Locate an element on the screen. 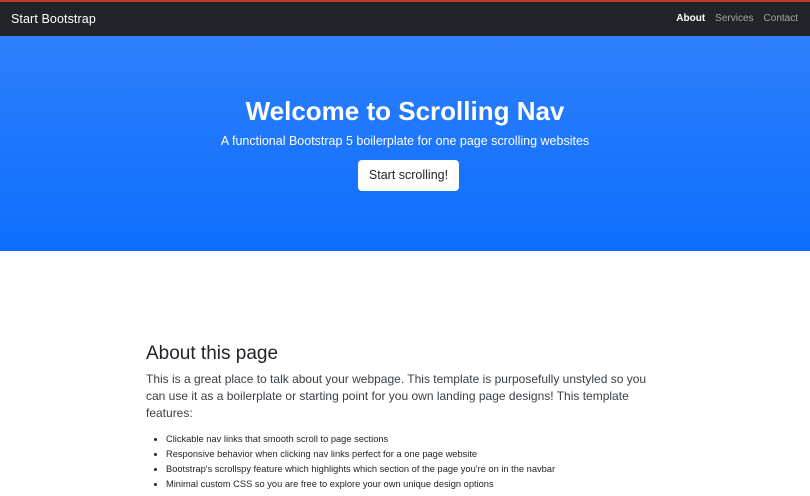 The height and width of the screenshot is (496, 810). navbar: Start Bootstrap About Services Contact is located at coordinates (405, 19).